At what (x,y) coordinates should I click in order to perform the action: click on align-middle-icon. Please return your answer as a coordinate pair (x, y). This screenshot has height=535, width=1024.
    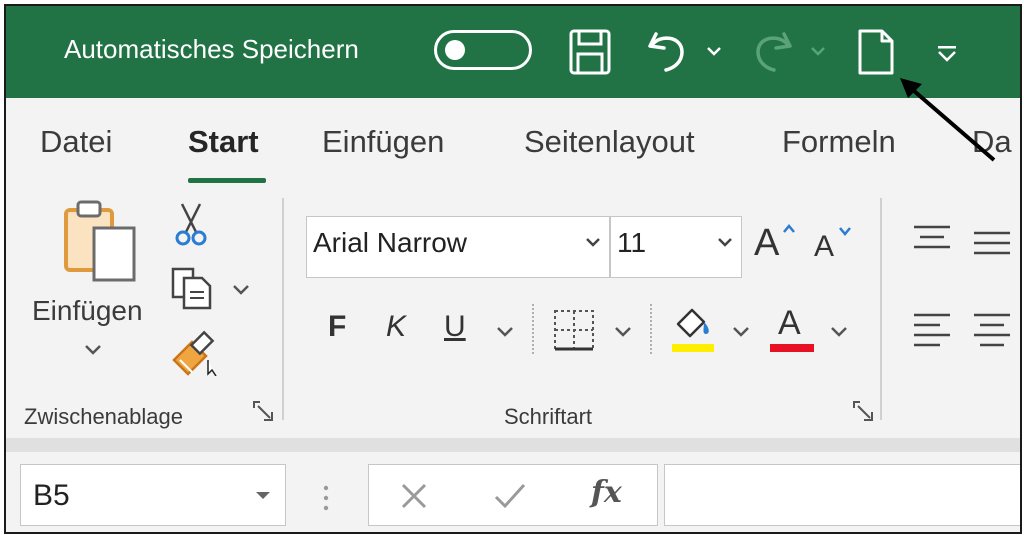
    Looking at the image, I should click on (992, 245).